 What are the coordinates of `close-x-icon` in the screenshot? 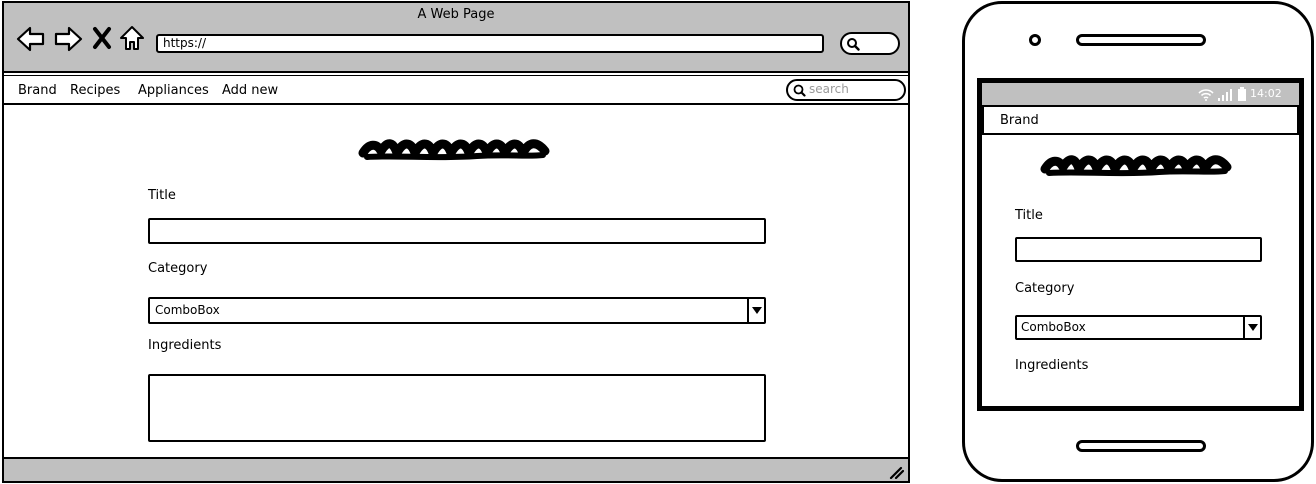 It's located at (102, 38).